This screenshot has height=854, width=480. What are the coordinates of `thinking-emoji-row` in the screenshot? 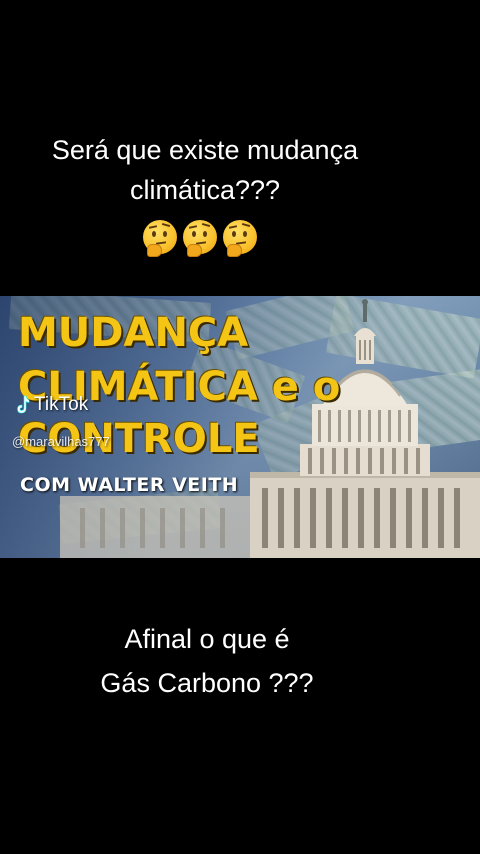 It's located at (200, 238).